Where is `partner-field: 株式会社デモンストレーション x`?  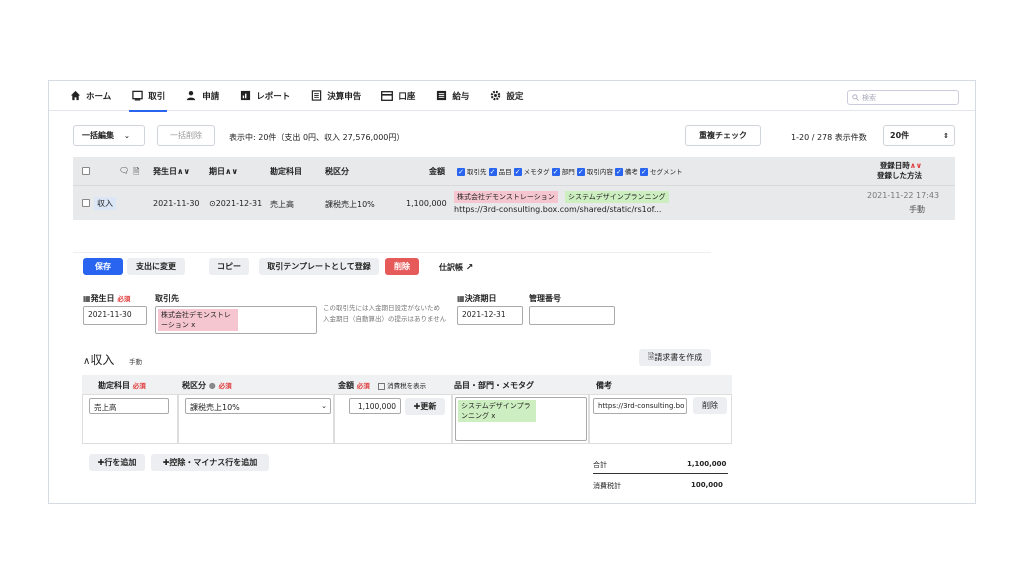 partner-field: 株式会社デモンストレーション x is located at coordinates (236, 320).